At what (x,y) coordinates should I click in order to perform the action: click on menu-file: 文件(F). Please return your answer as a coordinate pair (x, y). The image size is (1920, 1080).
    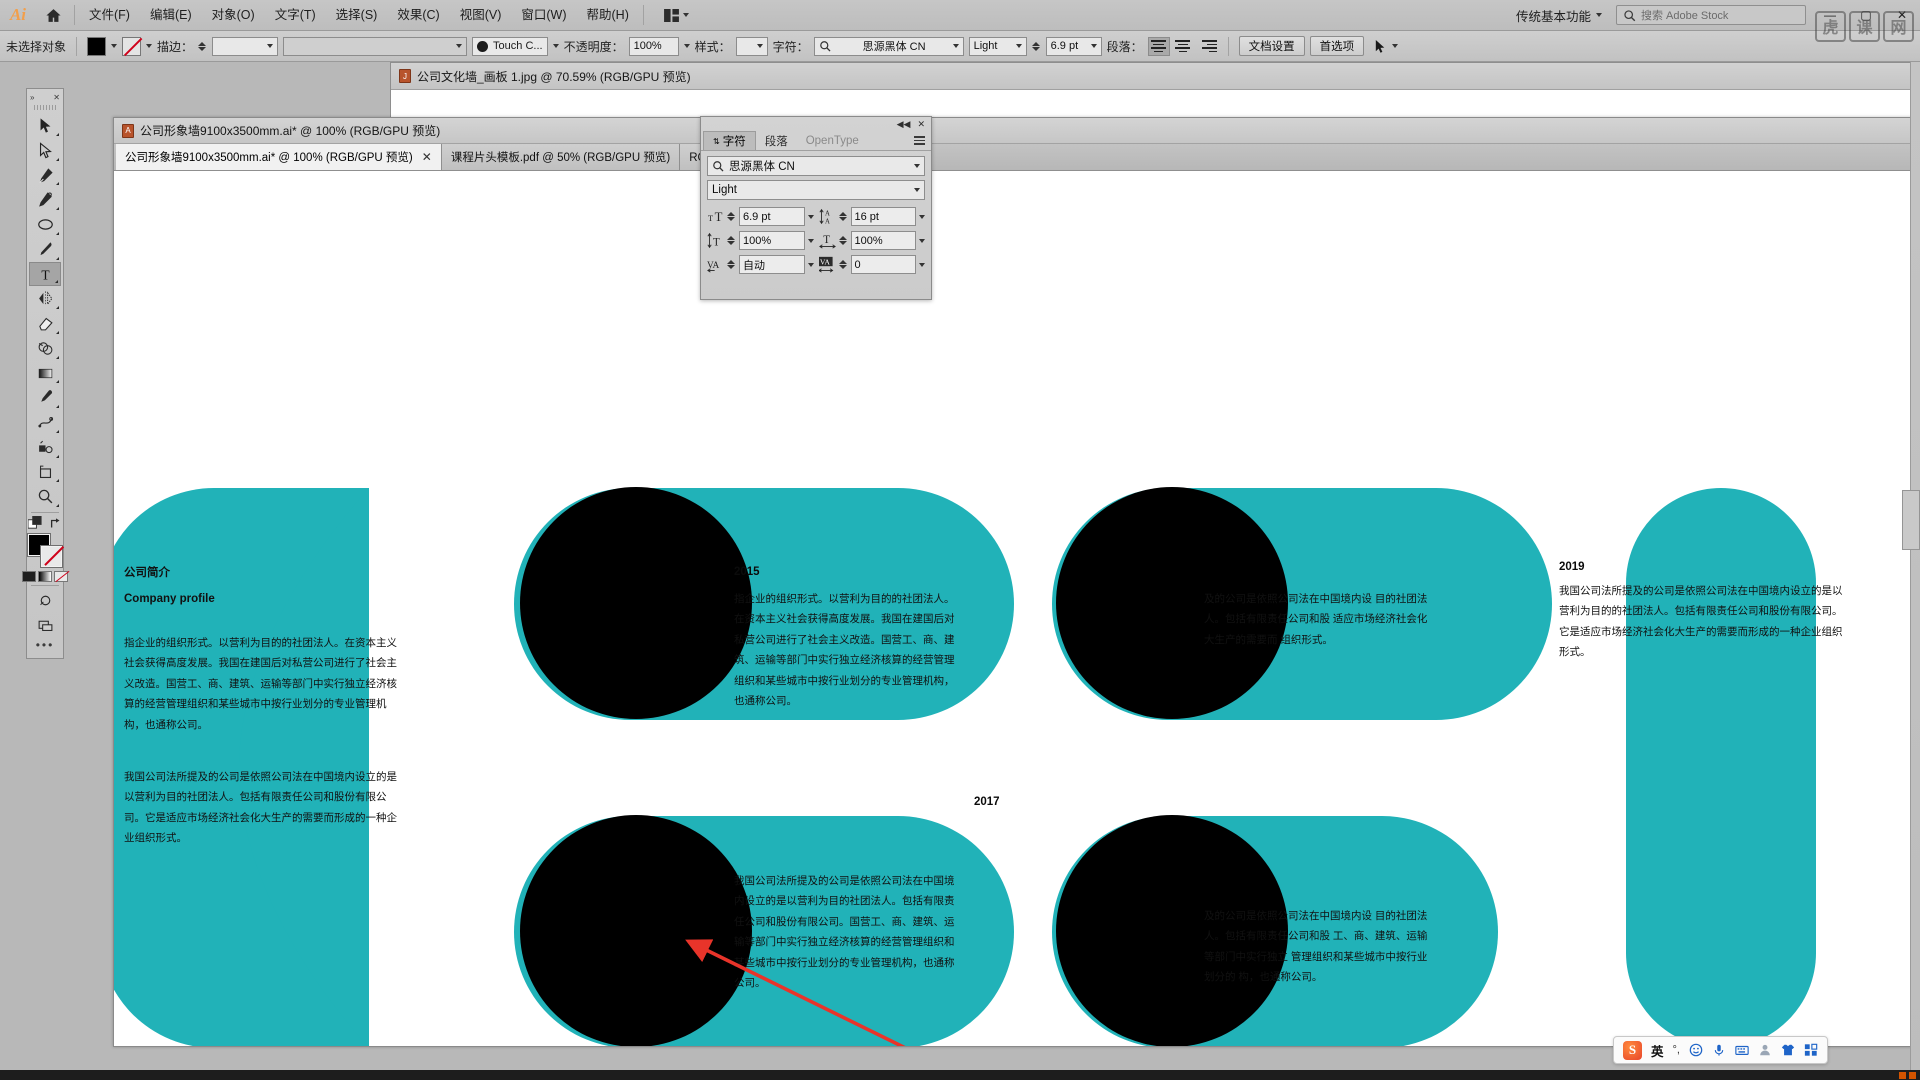
    Looking at the image, I should click on (109, 15).